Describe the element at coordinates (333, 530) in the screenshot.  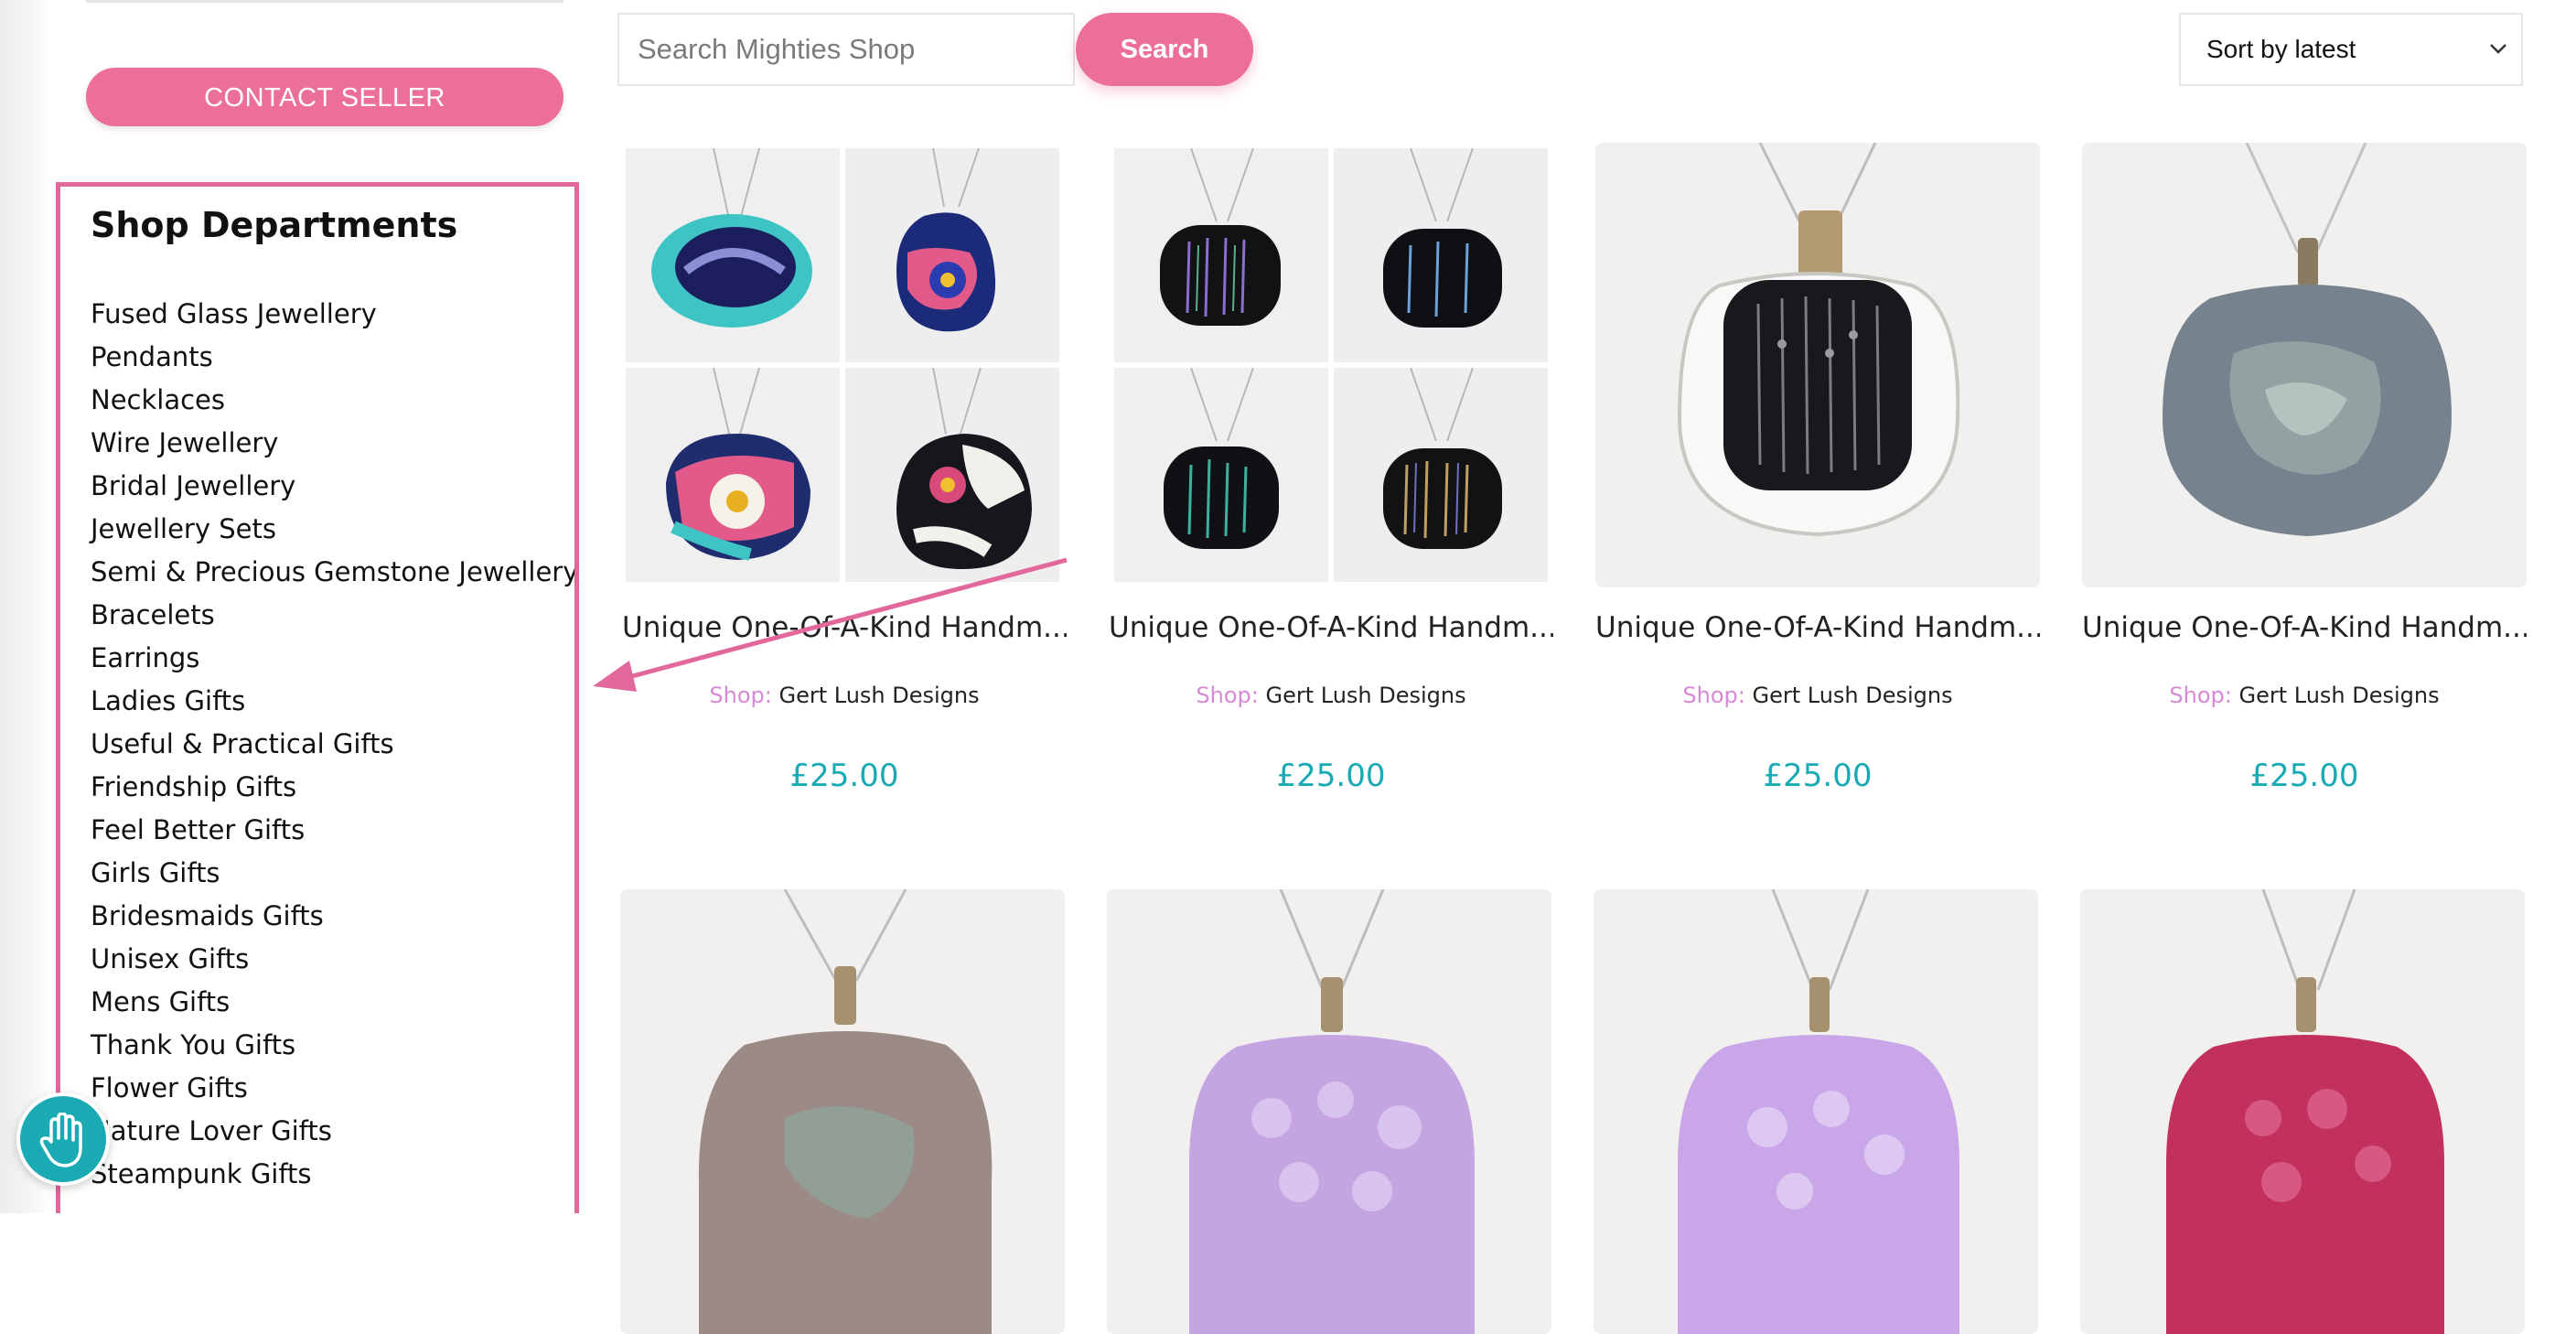
I see `department-link: Jewellery Sets` at that location.